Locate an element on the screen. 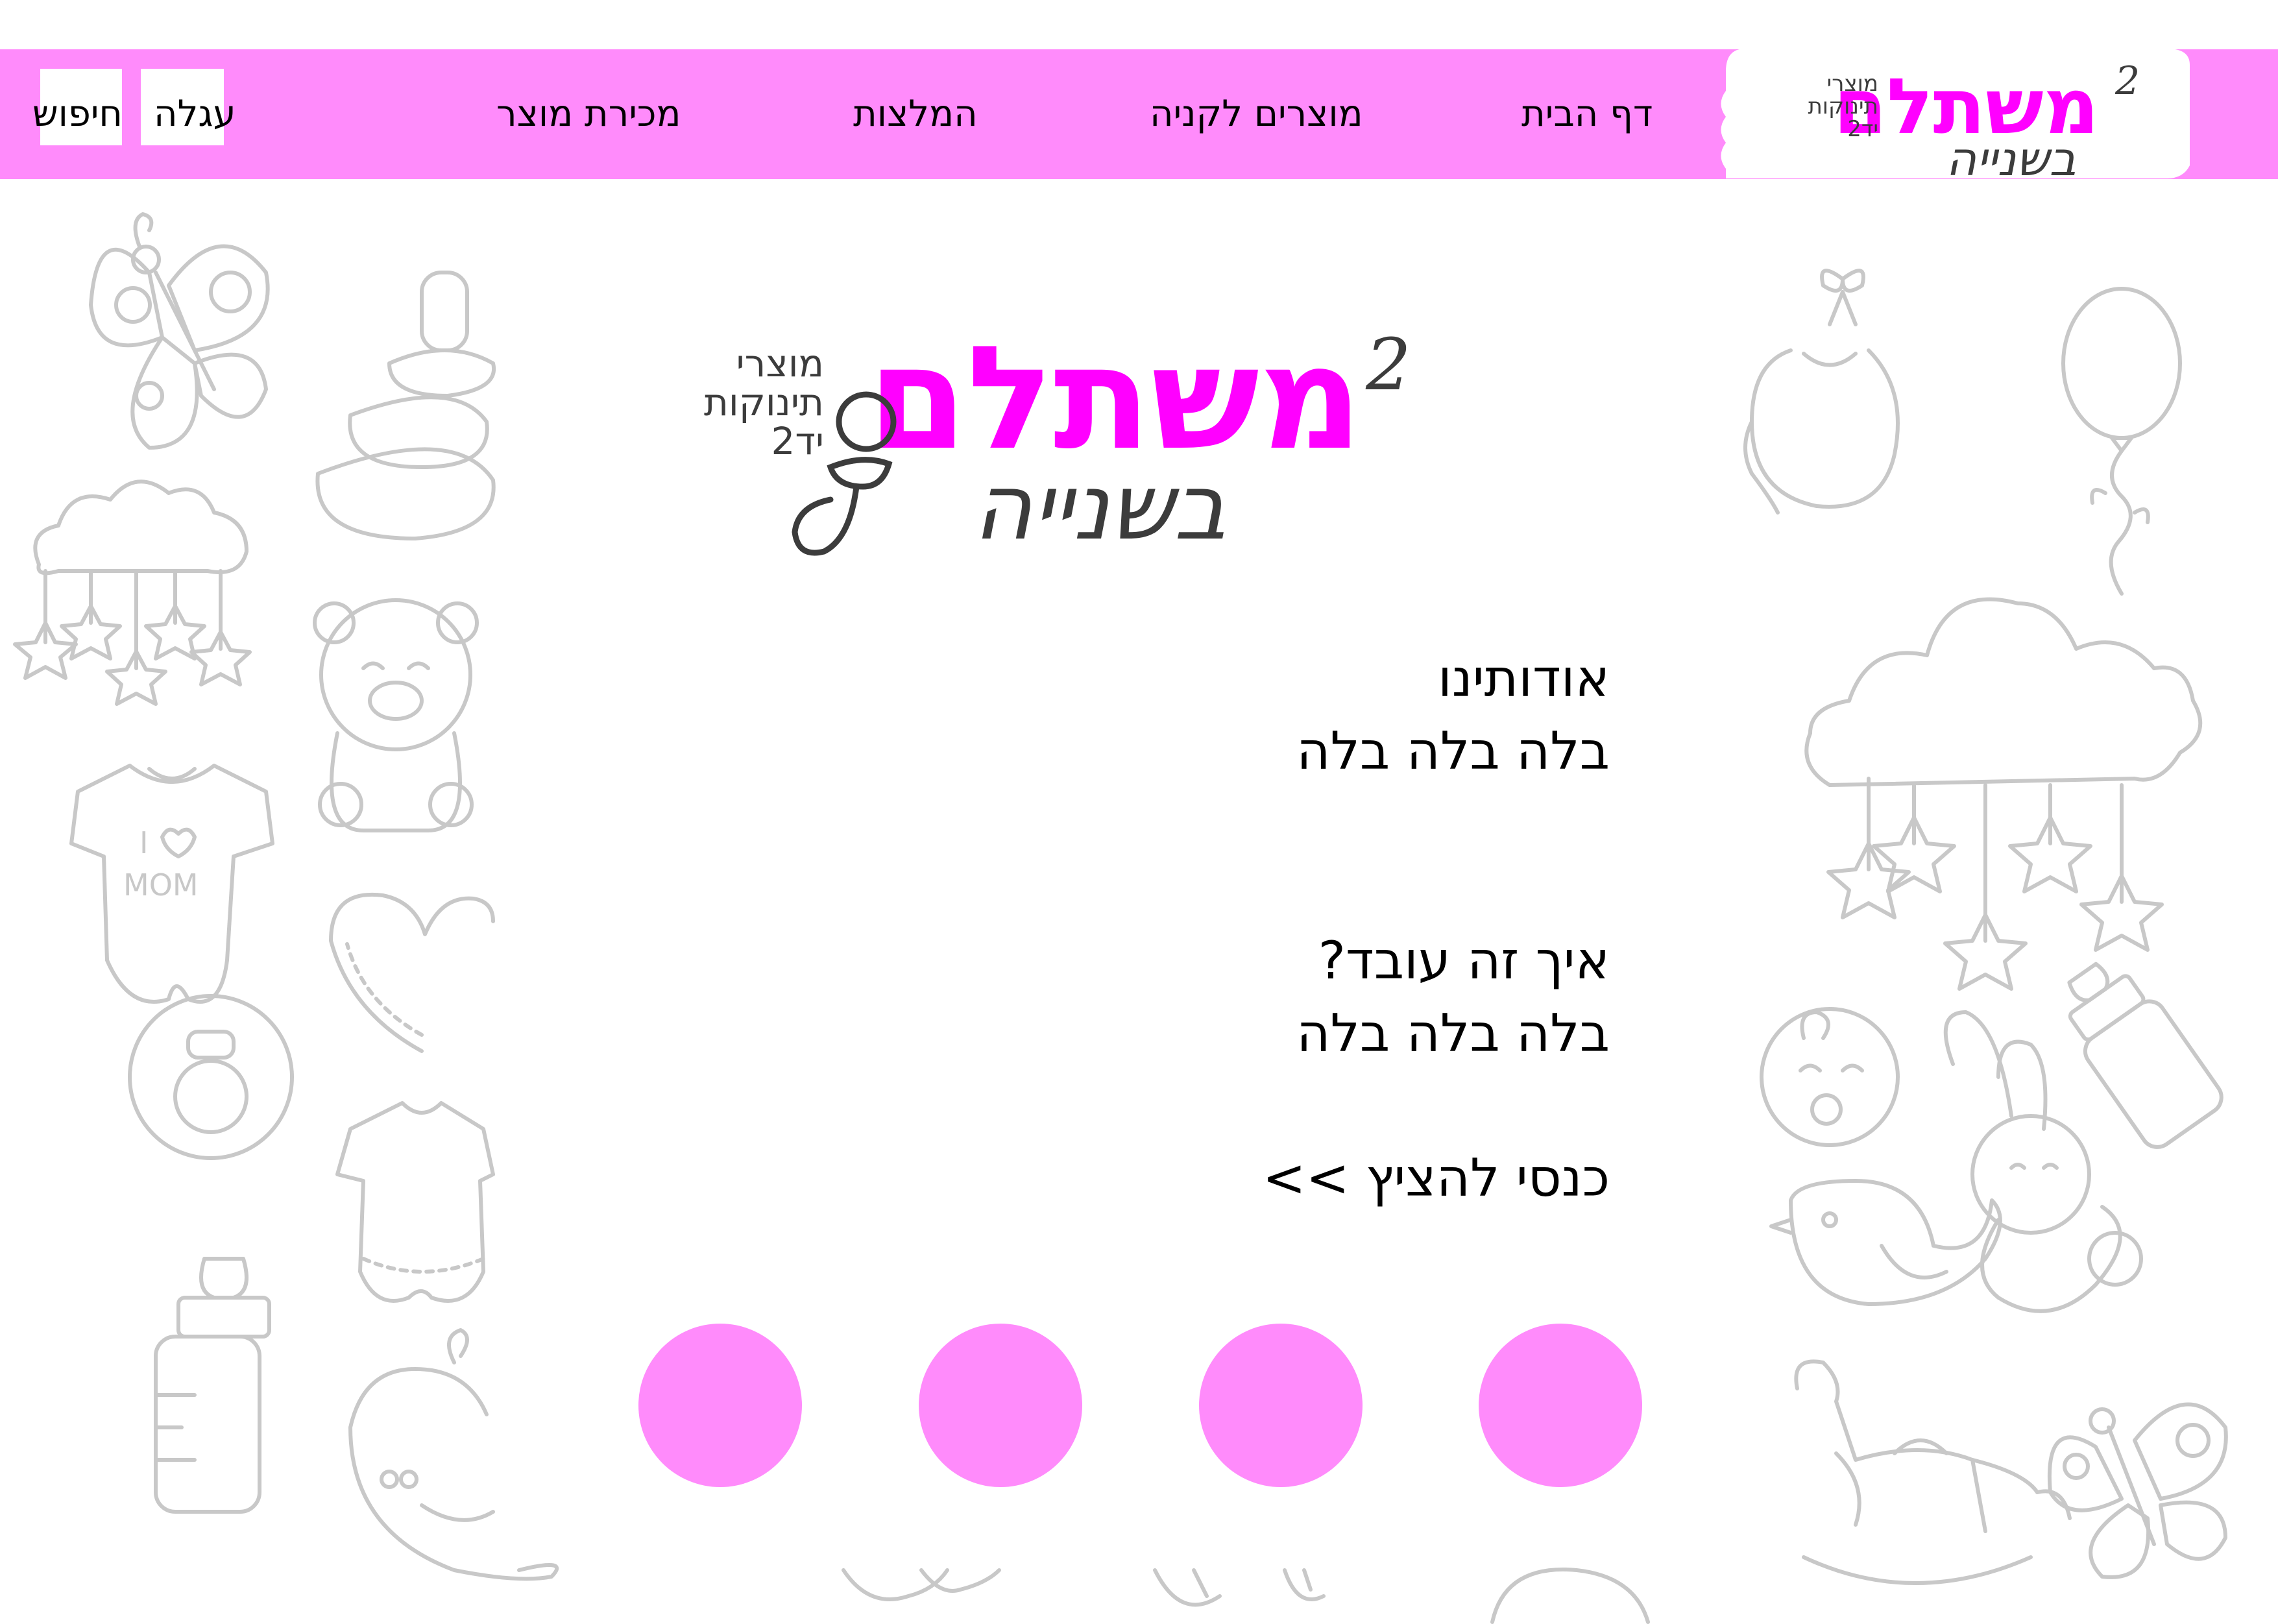 This screenshot has height=1624, width=2278. bottle-tilted-doodle is located at coordinates (2145, 1055).